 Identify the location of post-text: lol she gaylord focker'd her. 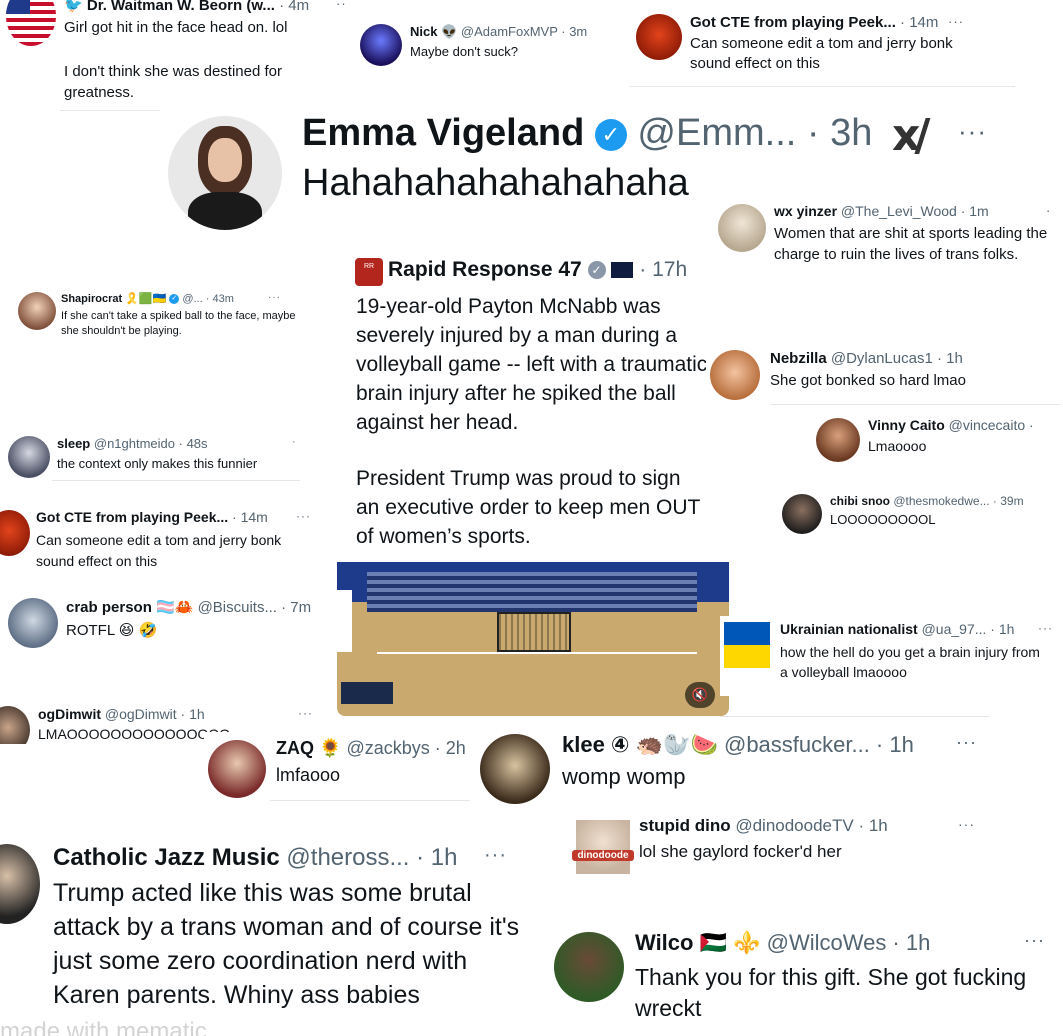
(740, 851).